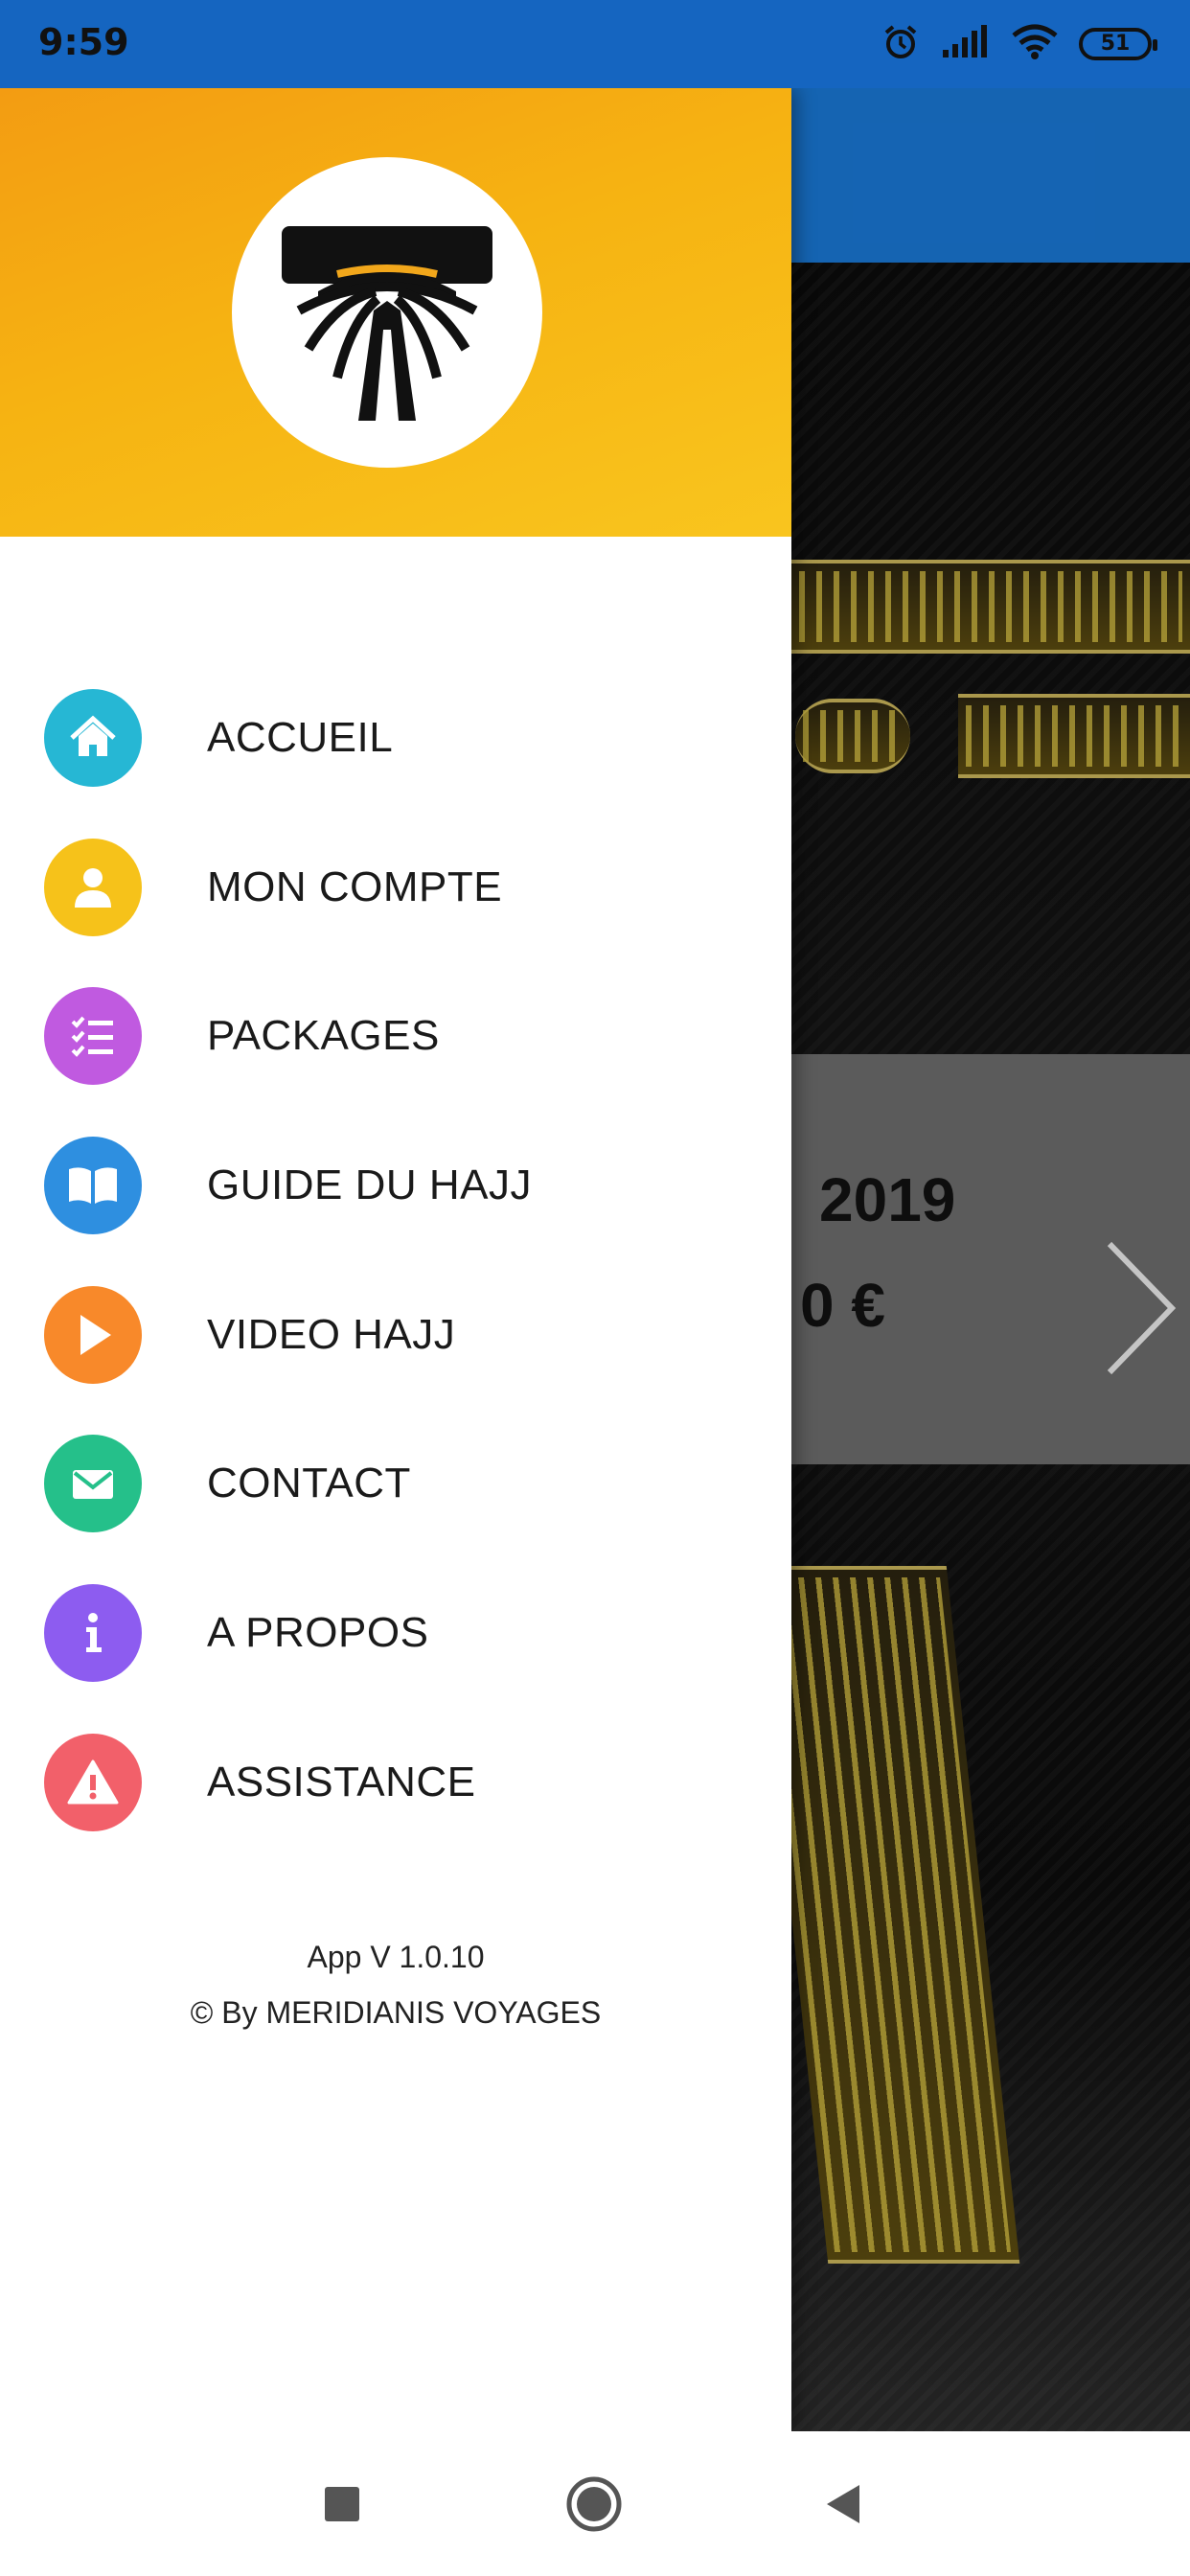 The width and height of the screenshot is (1190, 2576). I want to click on menu-item-contact: CONTACT, so click(396, 1483).